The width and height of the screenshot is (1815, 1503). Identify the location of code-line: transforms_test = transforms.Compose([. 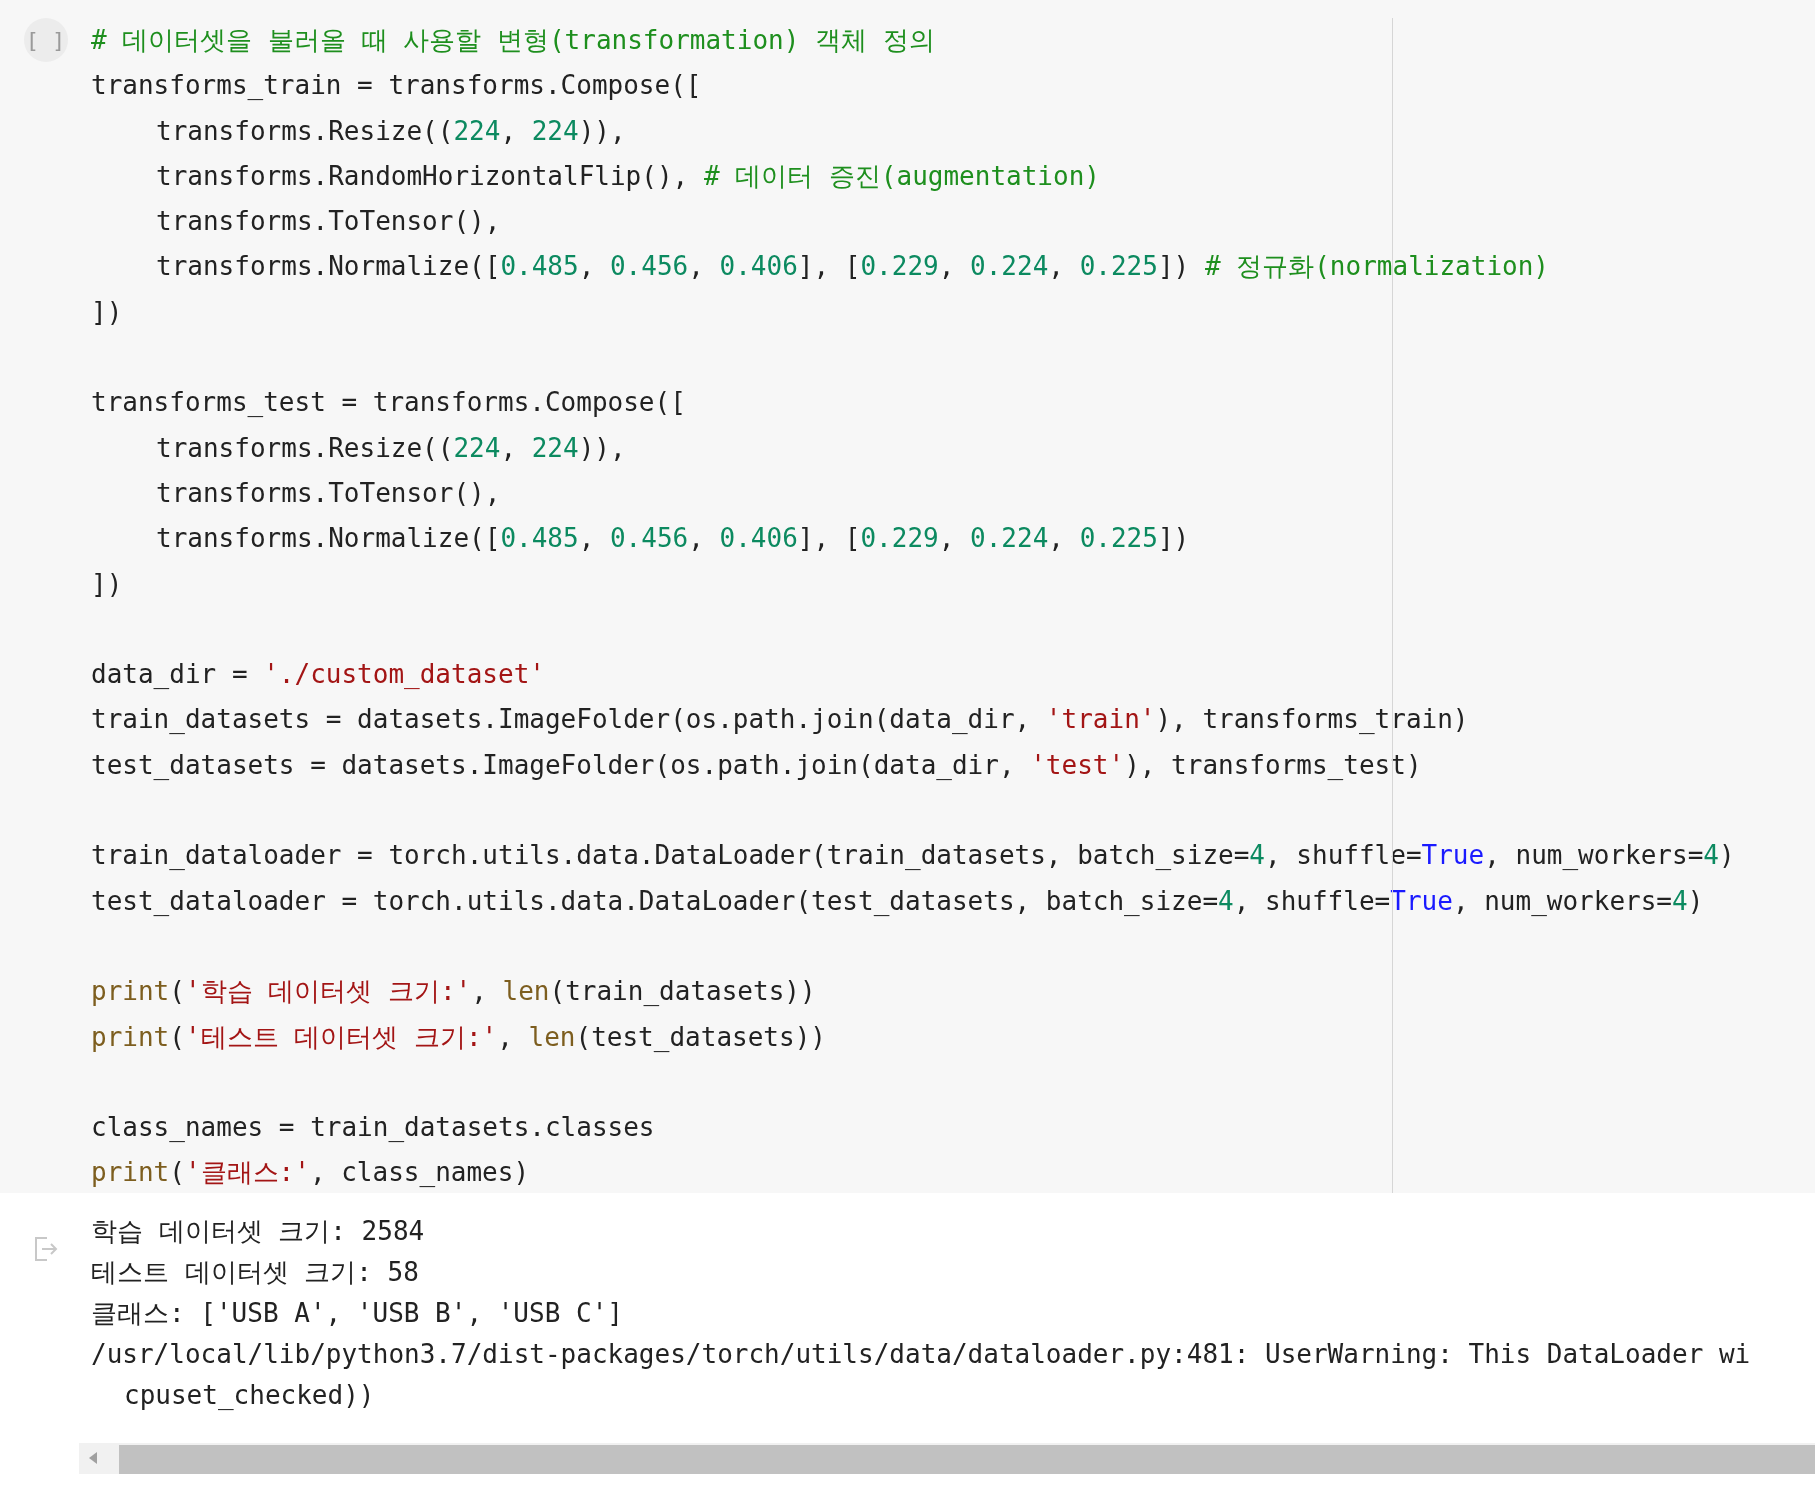
(388, 402).